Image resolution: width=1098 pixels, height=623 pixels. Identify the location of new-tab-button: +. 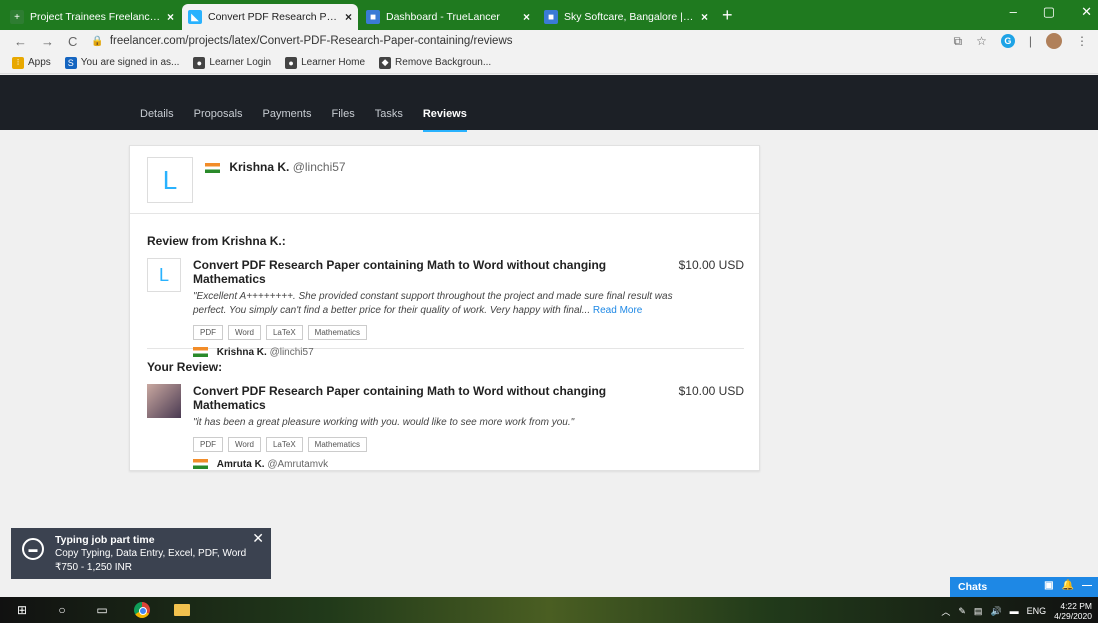
(727, 15).